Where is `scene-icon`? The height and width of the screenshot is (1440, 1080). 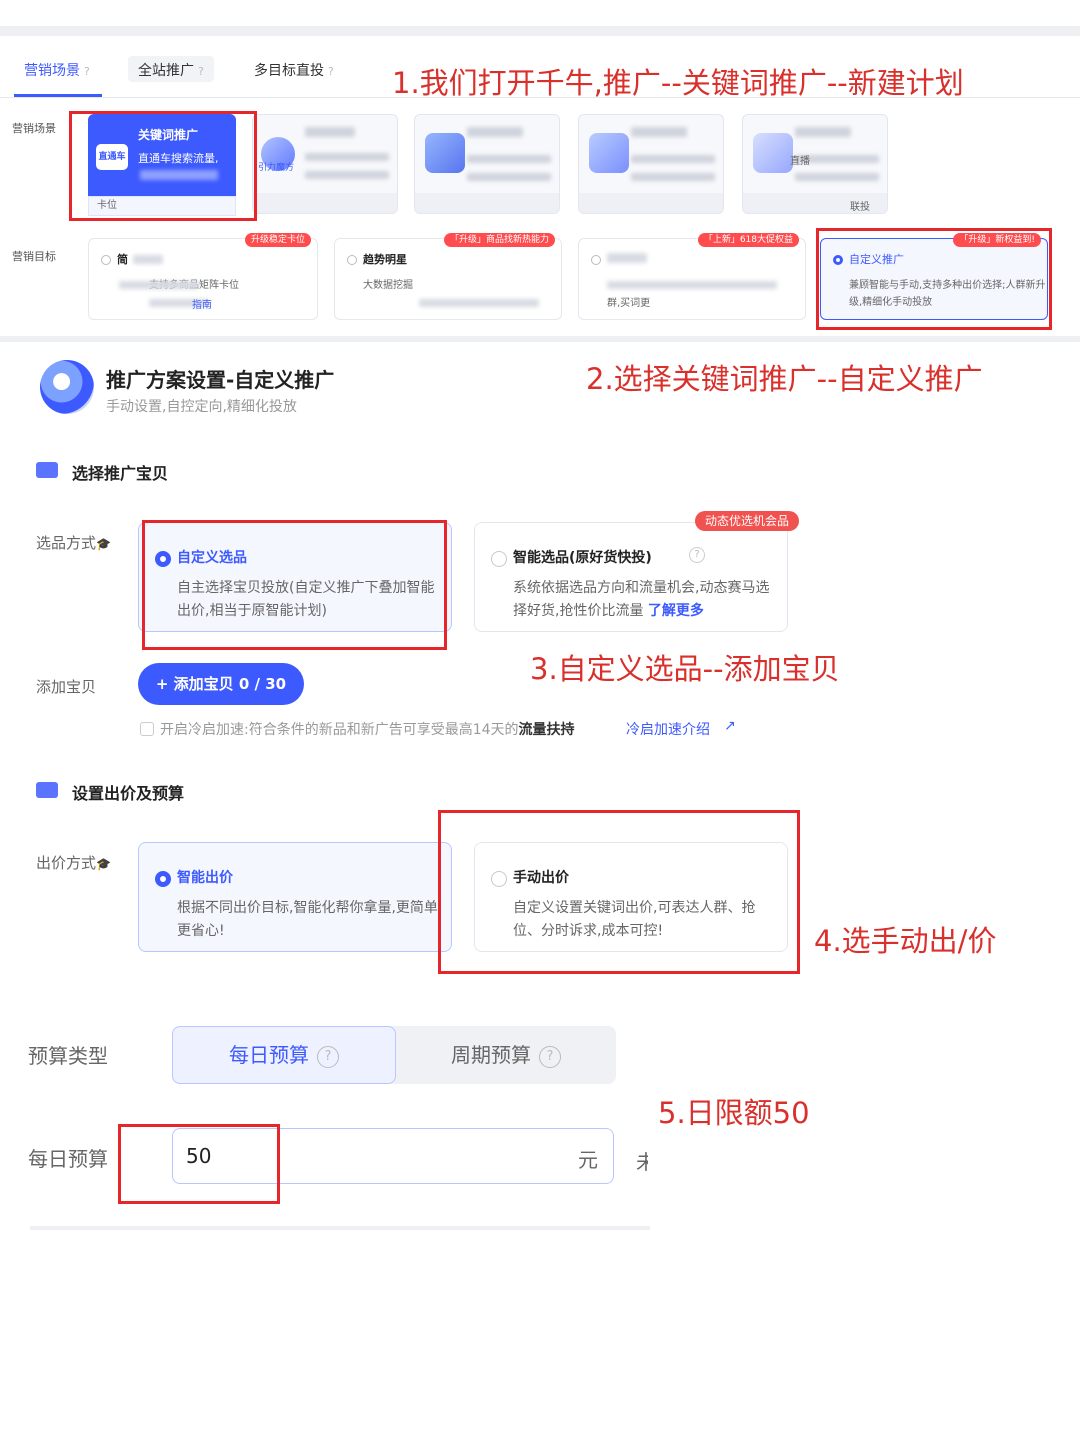
scene-icon is located at coordinates (773, 153).